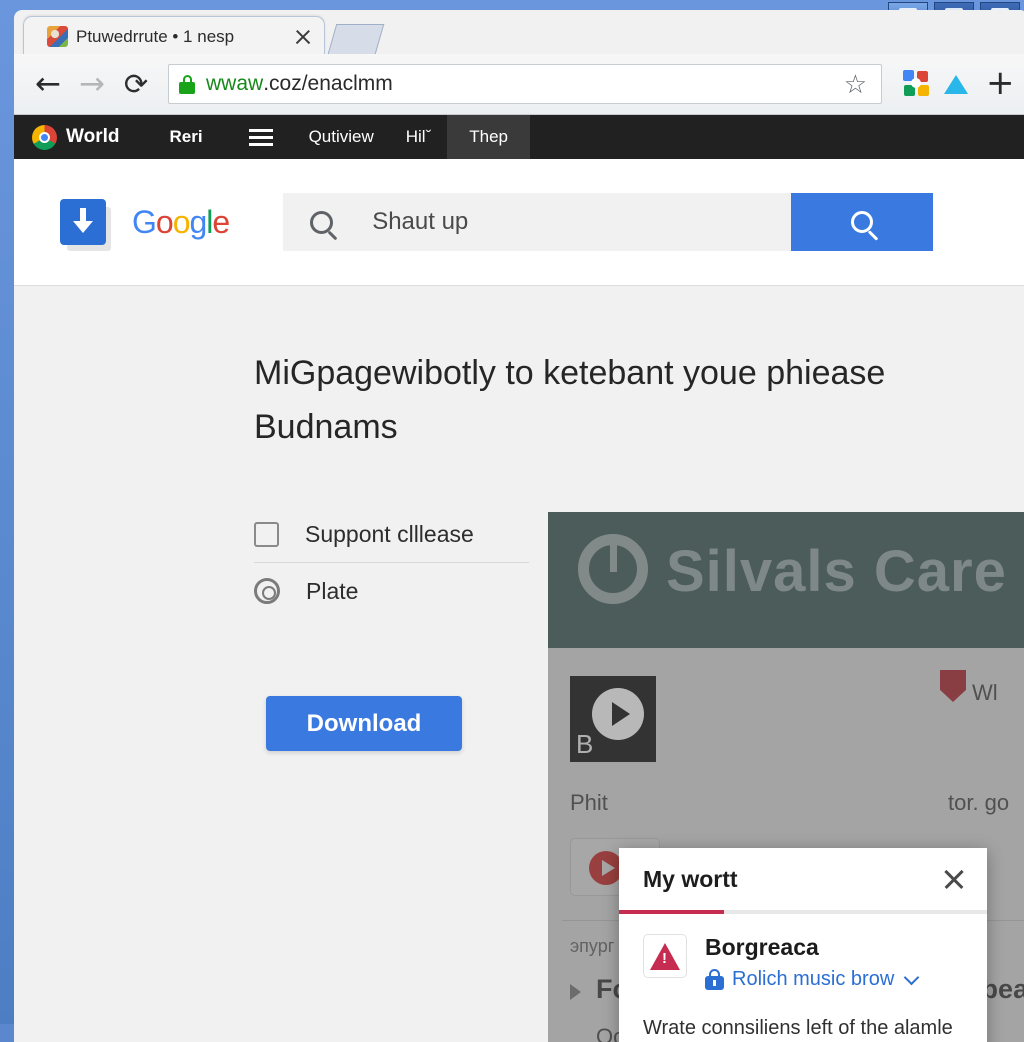 The height and width of the screenshot is (1042, 1024). What do you see at coordinates (917, 84) in the screenshot?
I see `extension-pinwheel-icon` at bounding box center [917, 84].